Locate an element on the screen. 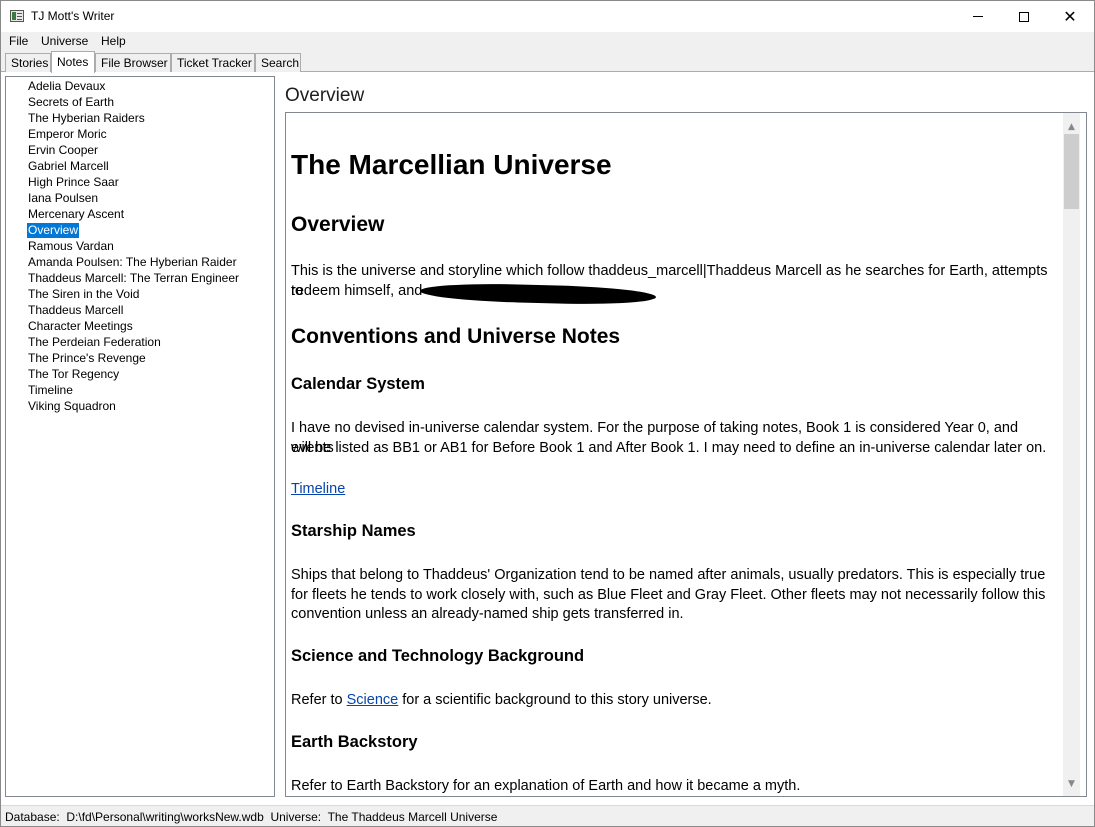 The width and height of the screenshot is (1095, 827). list-item: The Hyberian Raiders is located at coordinates (86, 118).